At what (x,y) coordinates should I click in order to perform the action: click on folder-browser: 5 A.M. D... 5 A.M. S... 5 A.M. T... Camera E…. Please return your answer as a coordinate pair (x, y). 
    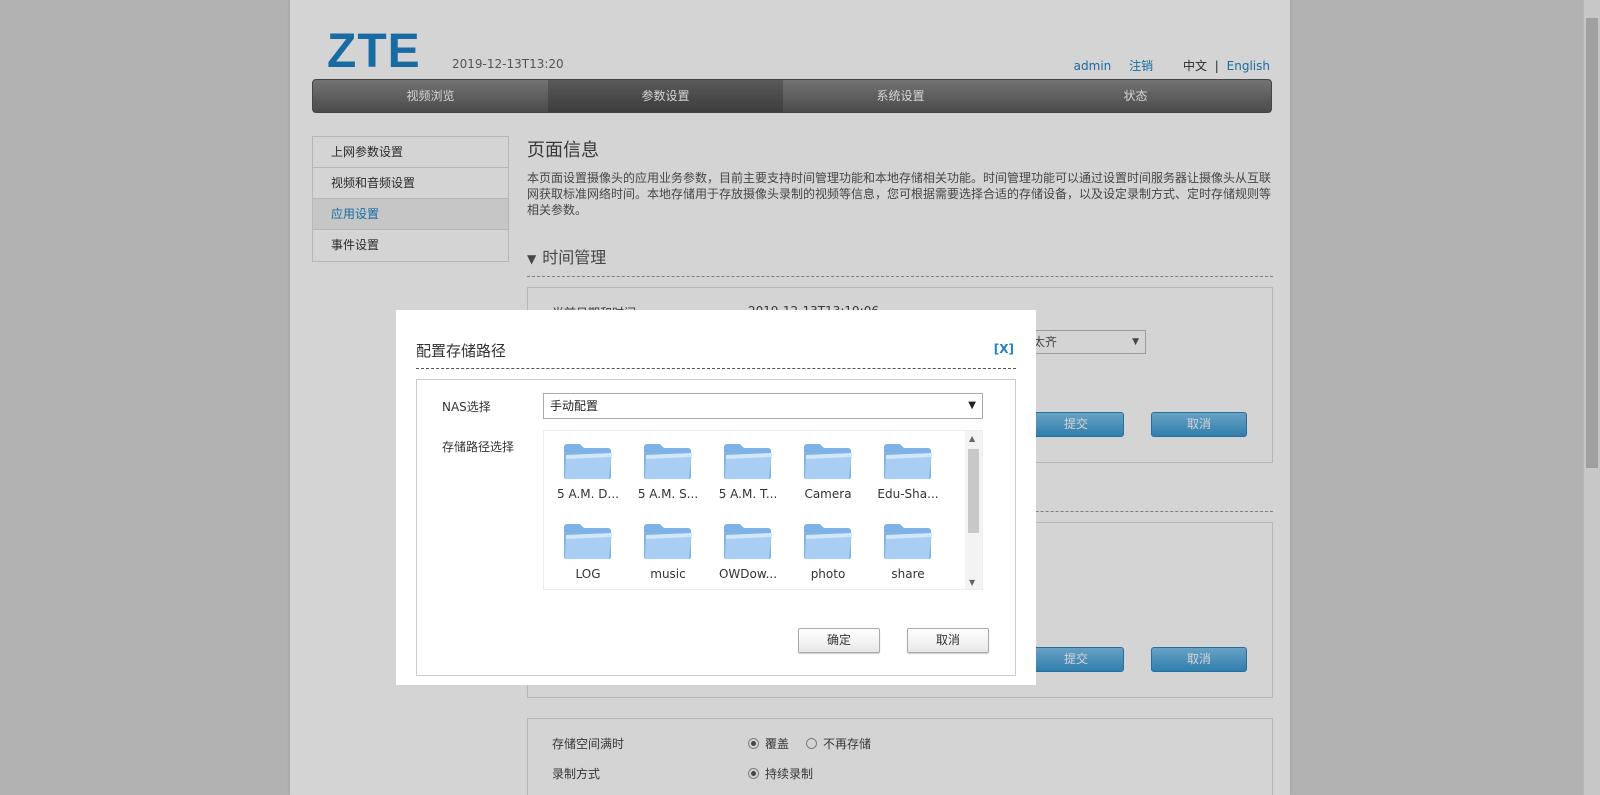
    Looking at the image, I should click on (763, 510).